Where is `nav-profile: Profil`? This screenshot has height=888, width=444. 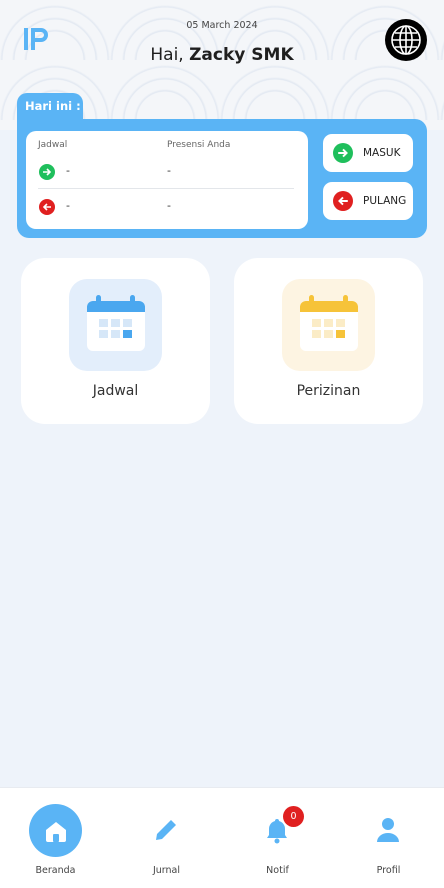
nav-profile: Profil is located at coordinates (388, 838).